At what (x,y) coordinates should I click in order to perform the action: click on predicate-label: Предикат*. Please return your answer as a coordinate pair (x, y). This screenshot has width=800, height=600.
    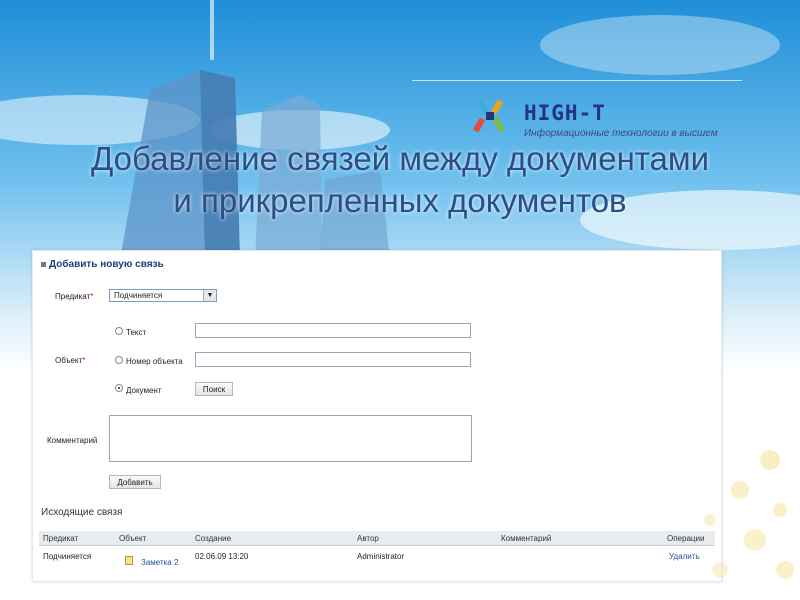
    Looking at the image, I should click on (74, 296).